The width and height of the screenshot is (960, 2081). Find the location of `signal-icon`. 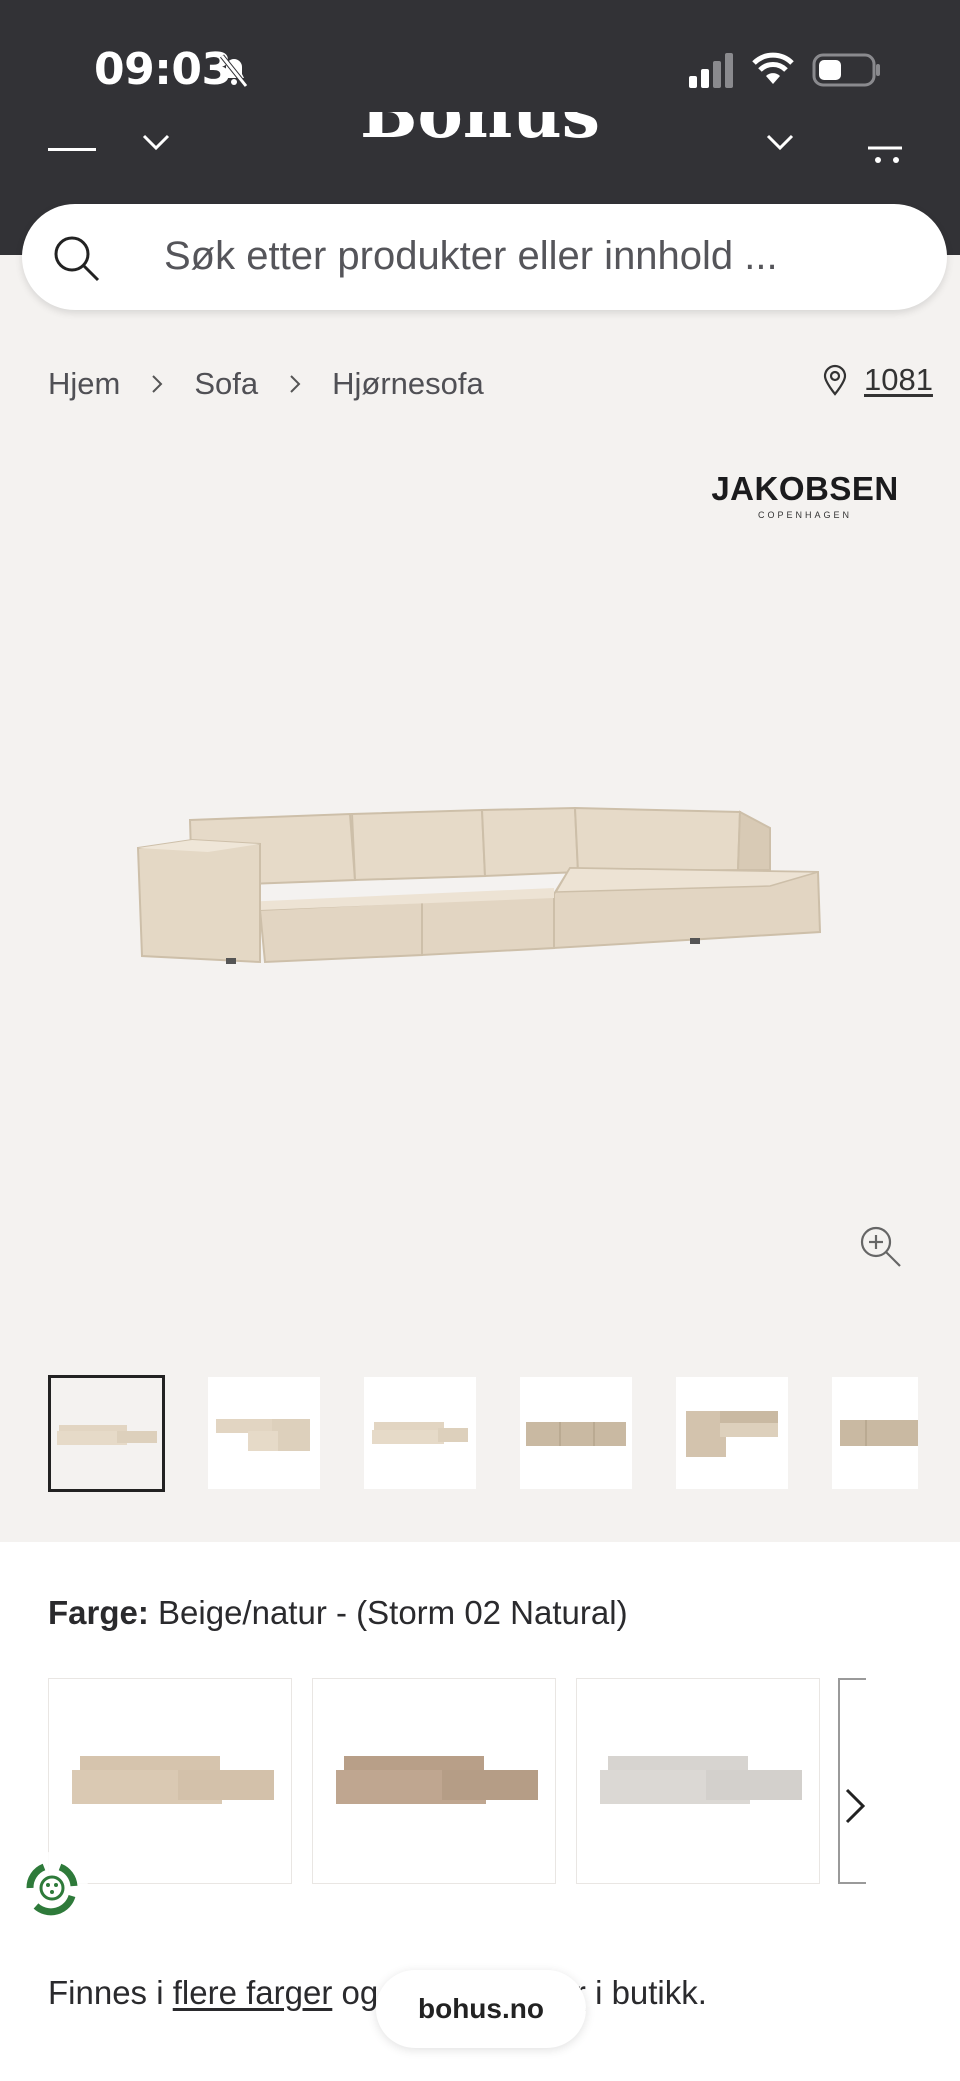

signal-icon is located at coordinates (711, 70).